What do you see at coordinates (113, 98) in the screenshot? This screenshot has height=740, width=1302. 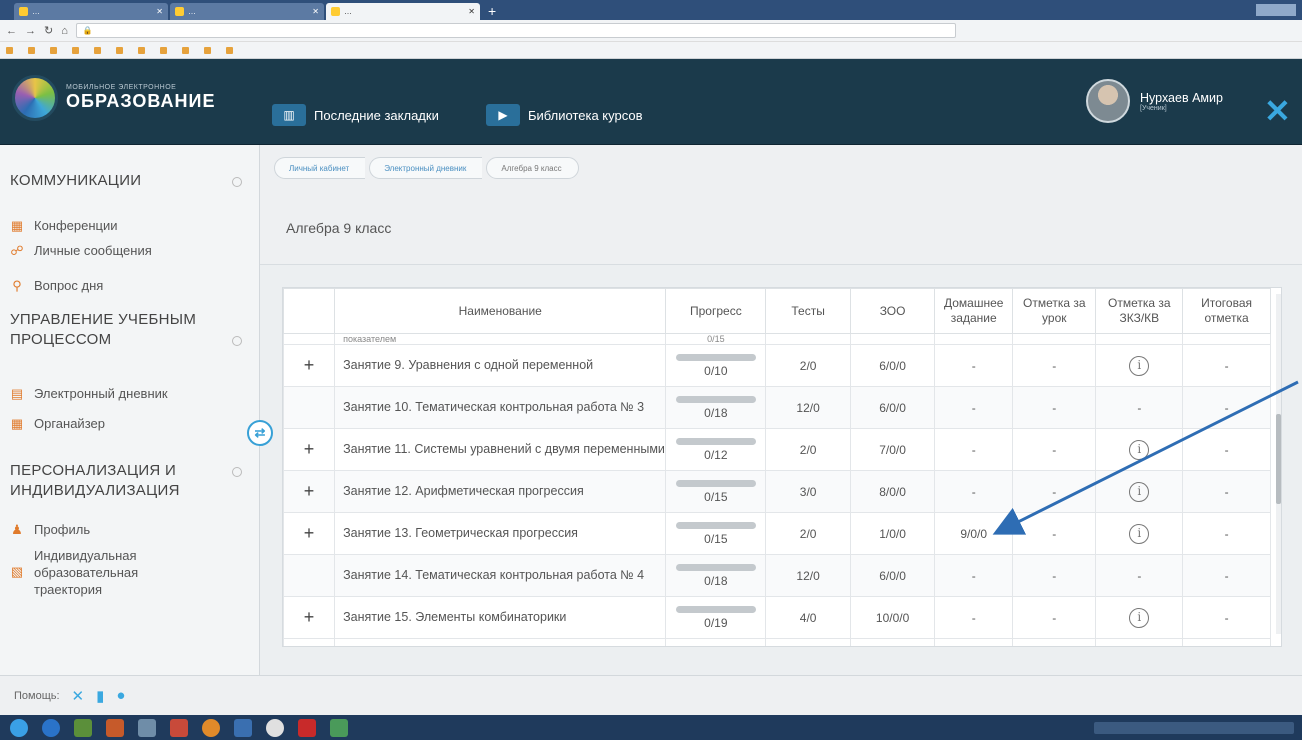 I see `app-logo: МОБИЛЬНОЕ ЭЛЕКТРОННОЕ ОБРАЗОВАНИЕ` at bounding box center [113, 98].